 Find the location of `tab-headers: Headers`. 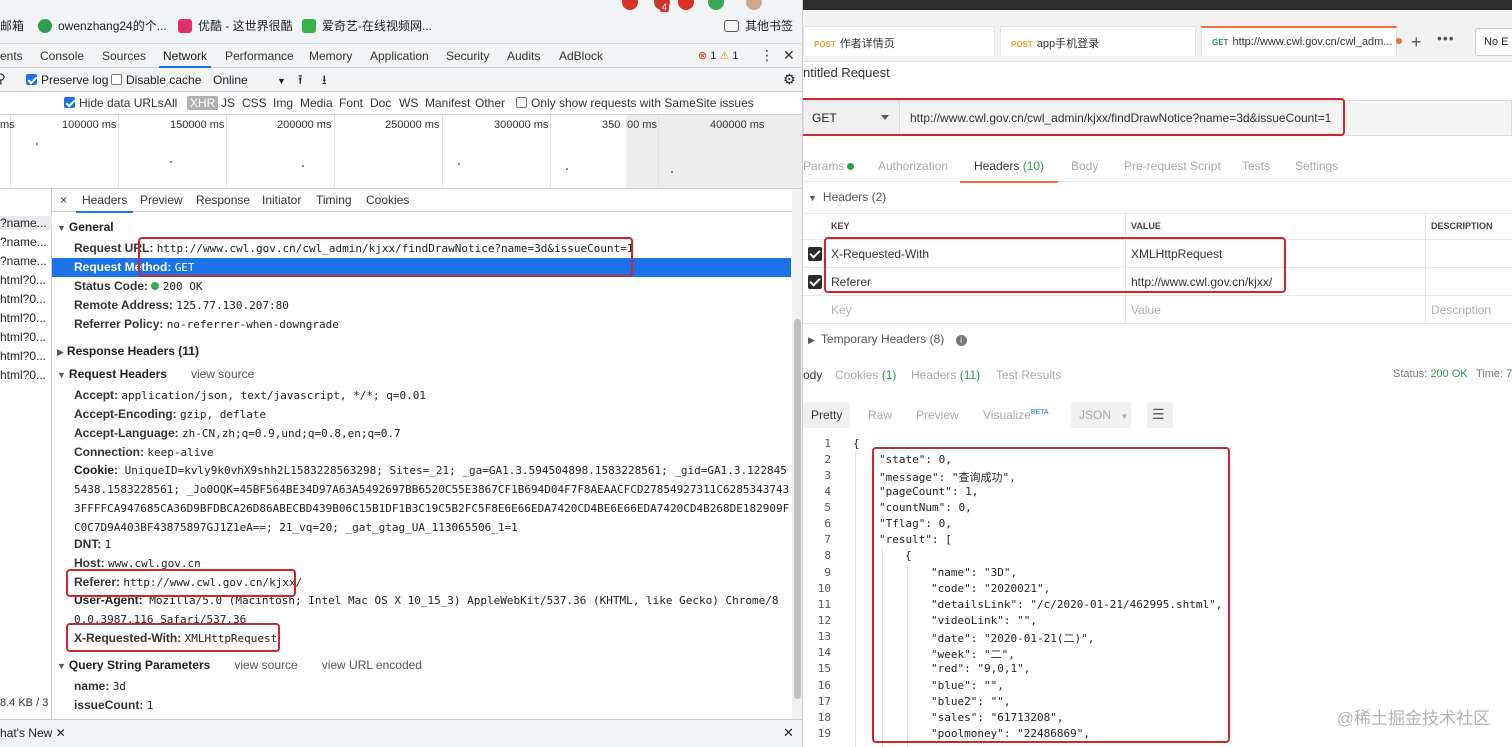

tab-headers: Headers is located at coordinates (104, 203).